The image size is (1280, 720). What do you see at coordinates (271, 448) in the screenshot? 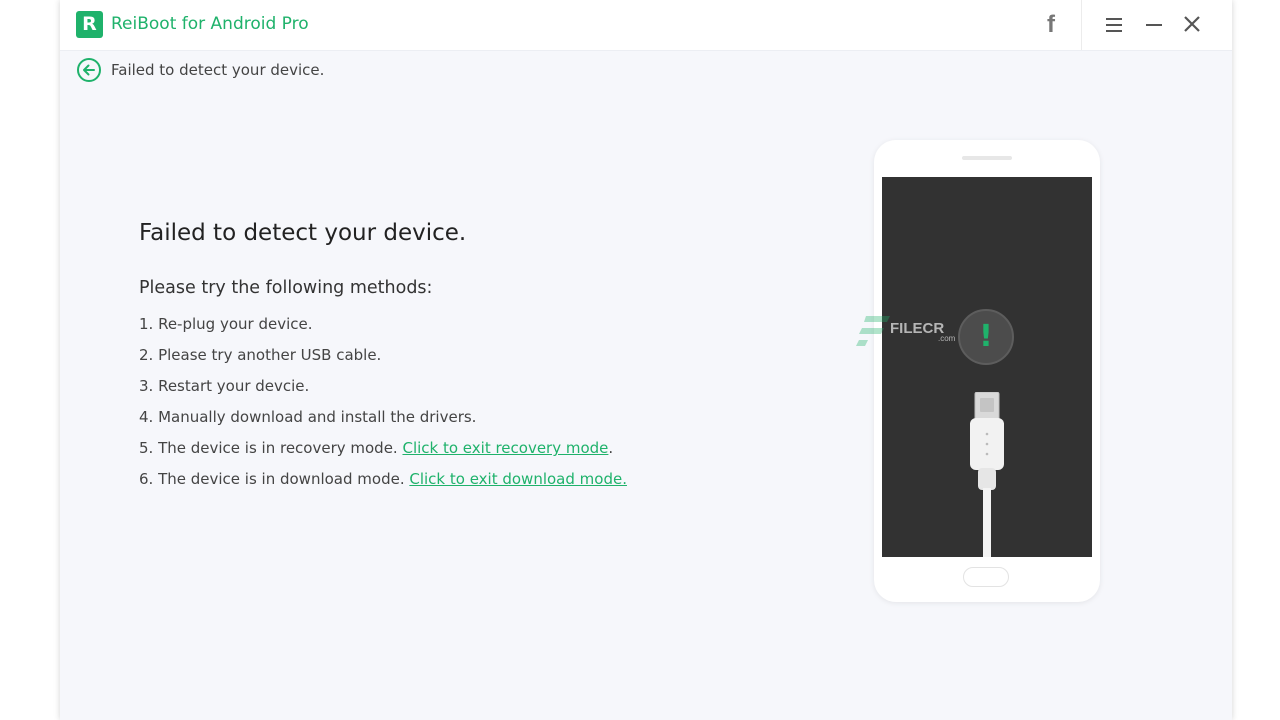
I see `method-text: 5. The device is in recovery mode.` at bounding box center [271, 448].